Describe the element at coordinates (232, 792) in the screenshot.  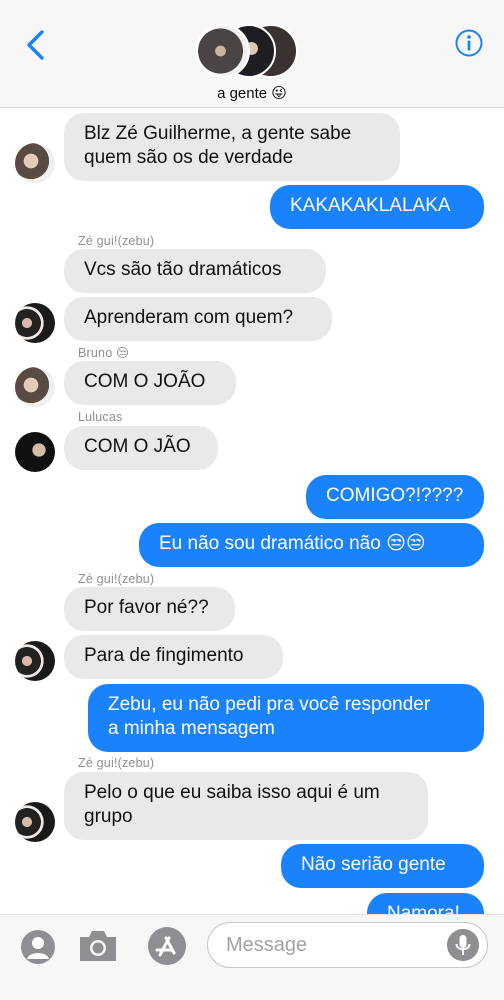
I see `message-text: Pelo o que eu saiba isso aqui é um` at that location.